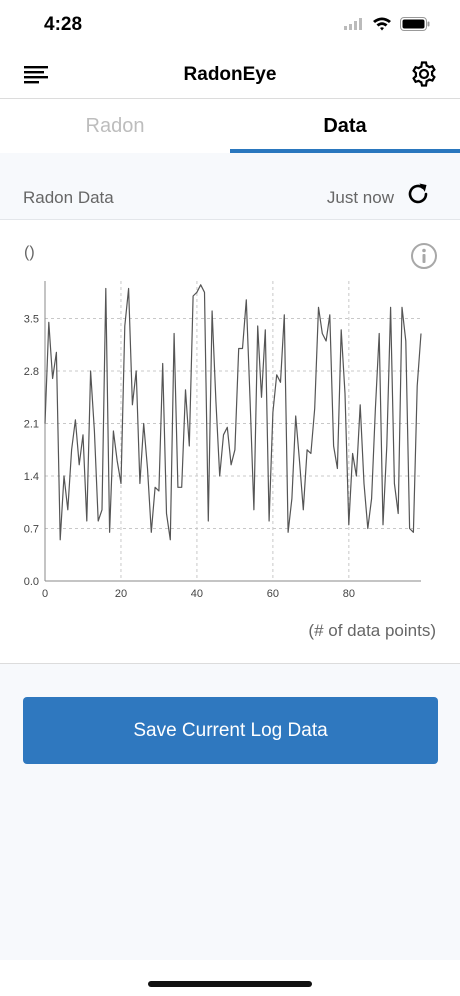  What do you see at coordinates (349, 594) in the screenshot?
I see `x-tick-label: 80` at bounding box center [349, 594].